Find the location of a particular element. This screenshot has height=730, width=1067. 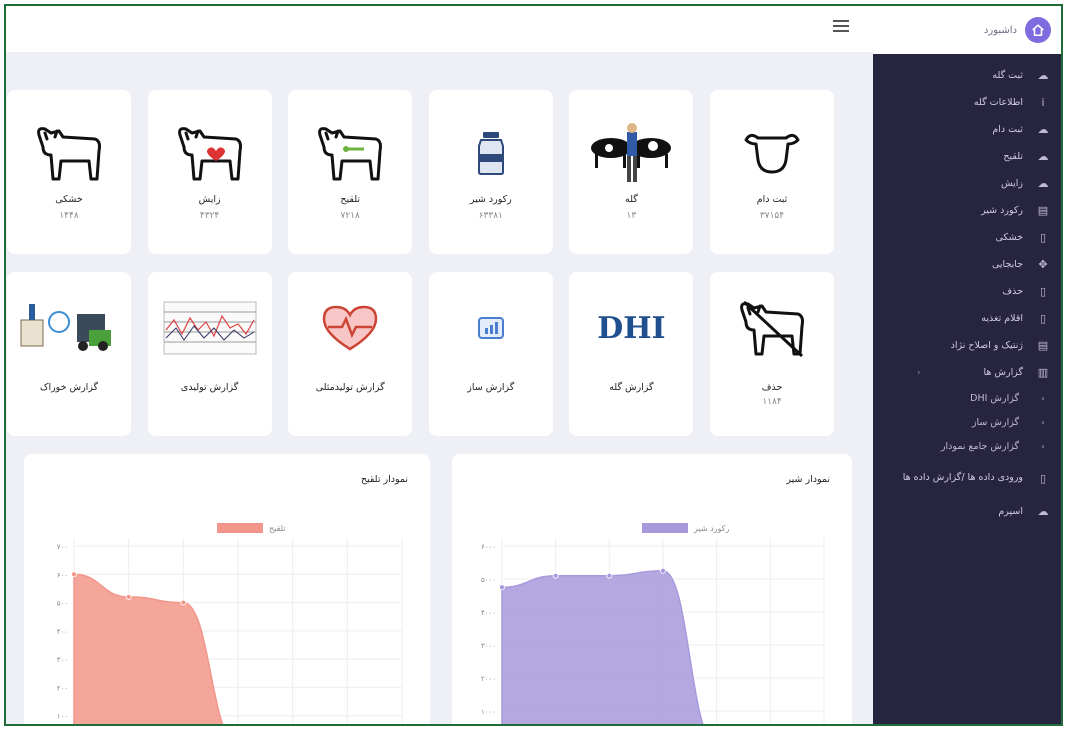

y-tick-label: ۷۰۰ is located at coordinates (62, 547).